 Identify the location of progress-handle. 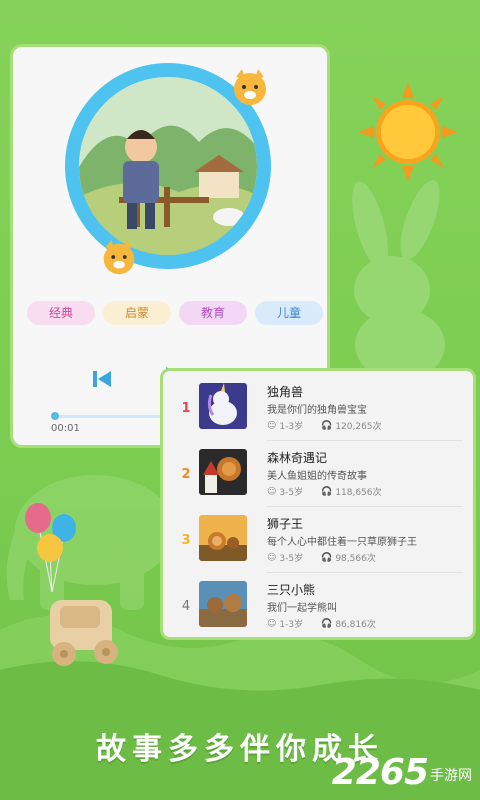
(55, 416).